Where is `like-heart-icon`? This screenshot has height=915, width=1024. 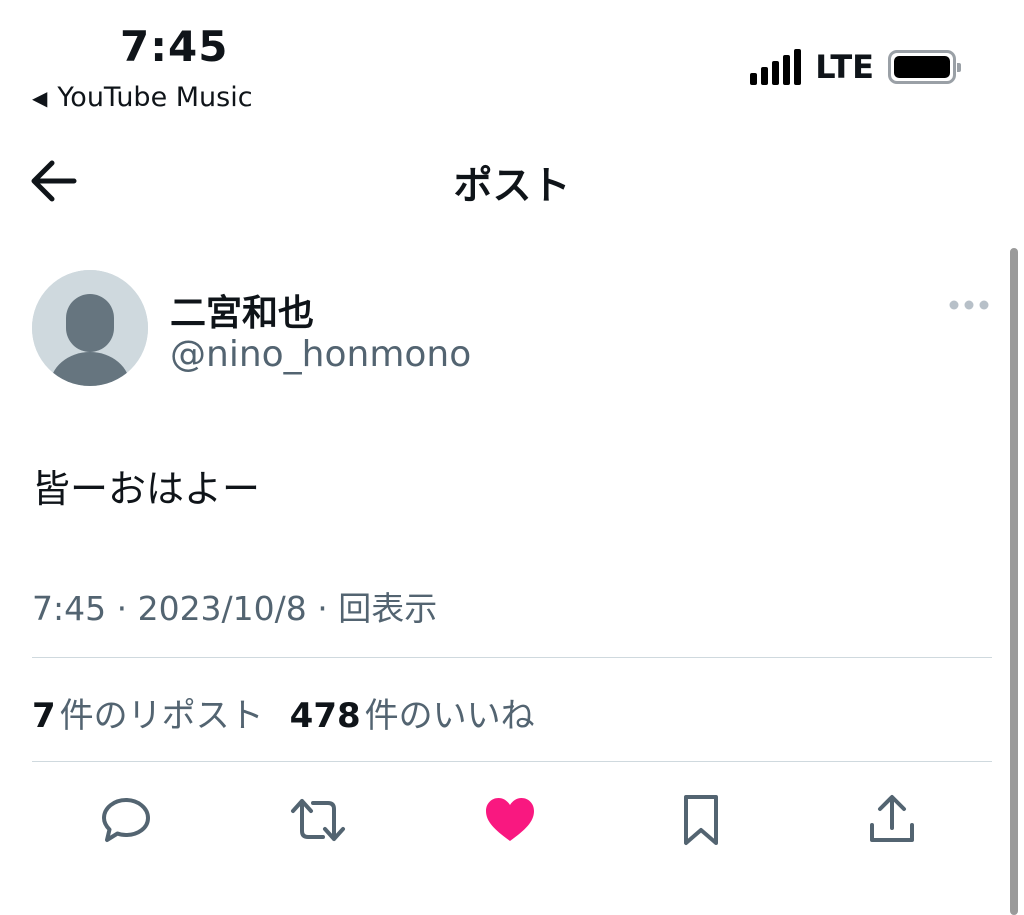 like-heart-icon is located at coordinates (510, 819).